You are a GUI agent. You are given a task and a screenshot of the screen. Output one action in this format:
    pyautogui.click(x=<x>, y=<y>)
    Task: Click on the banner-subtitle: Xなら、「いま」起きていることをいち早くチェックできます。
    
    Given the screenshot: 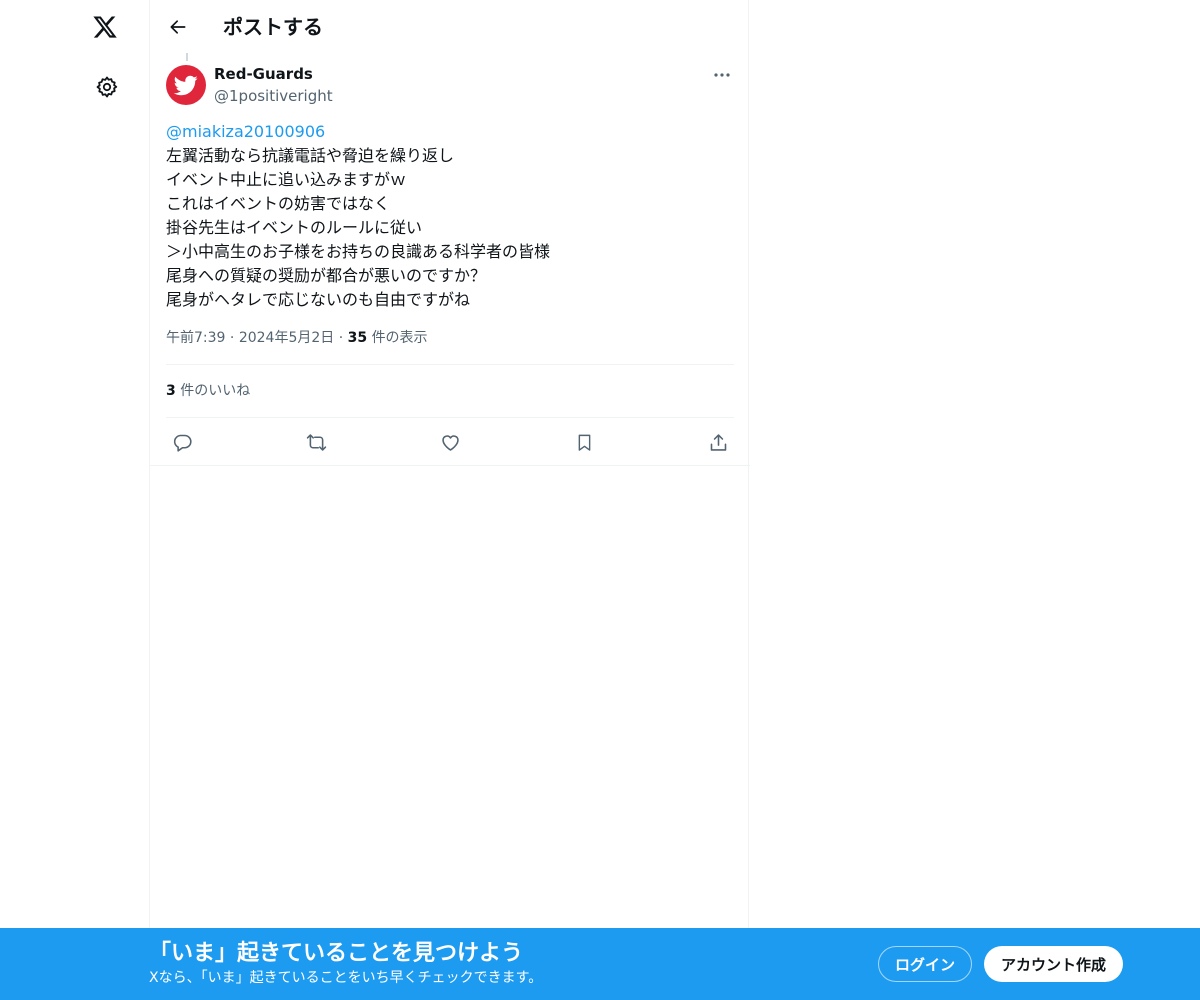 What is the action you would take?
    pyautogui.click(x=346, y=978)
    